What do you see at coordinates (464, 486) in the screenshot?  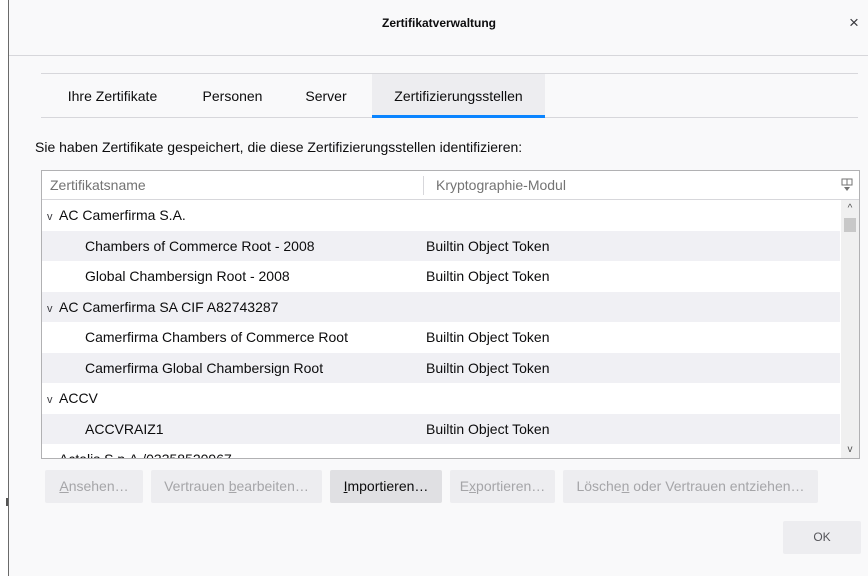 I see `button-label-pre: E` at bounding box center [464, 486].